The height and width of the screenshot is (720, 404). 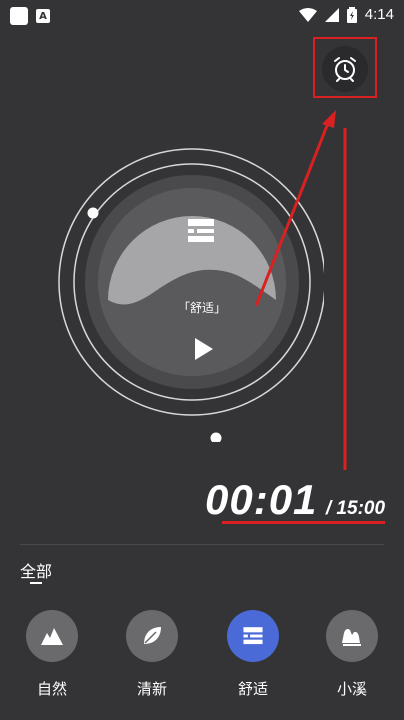 I want to click on orbit-dot-top, so click(x=93, y=213).